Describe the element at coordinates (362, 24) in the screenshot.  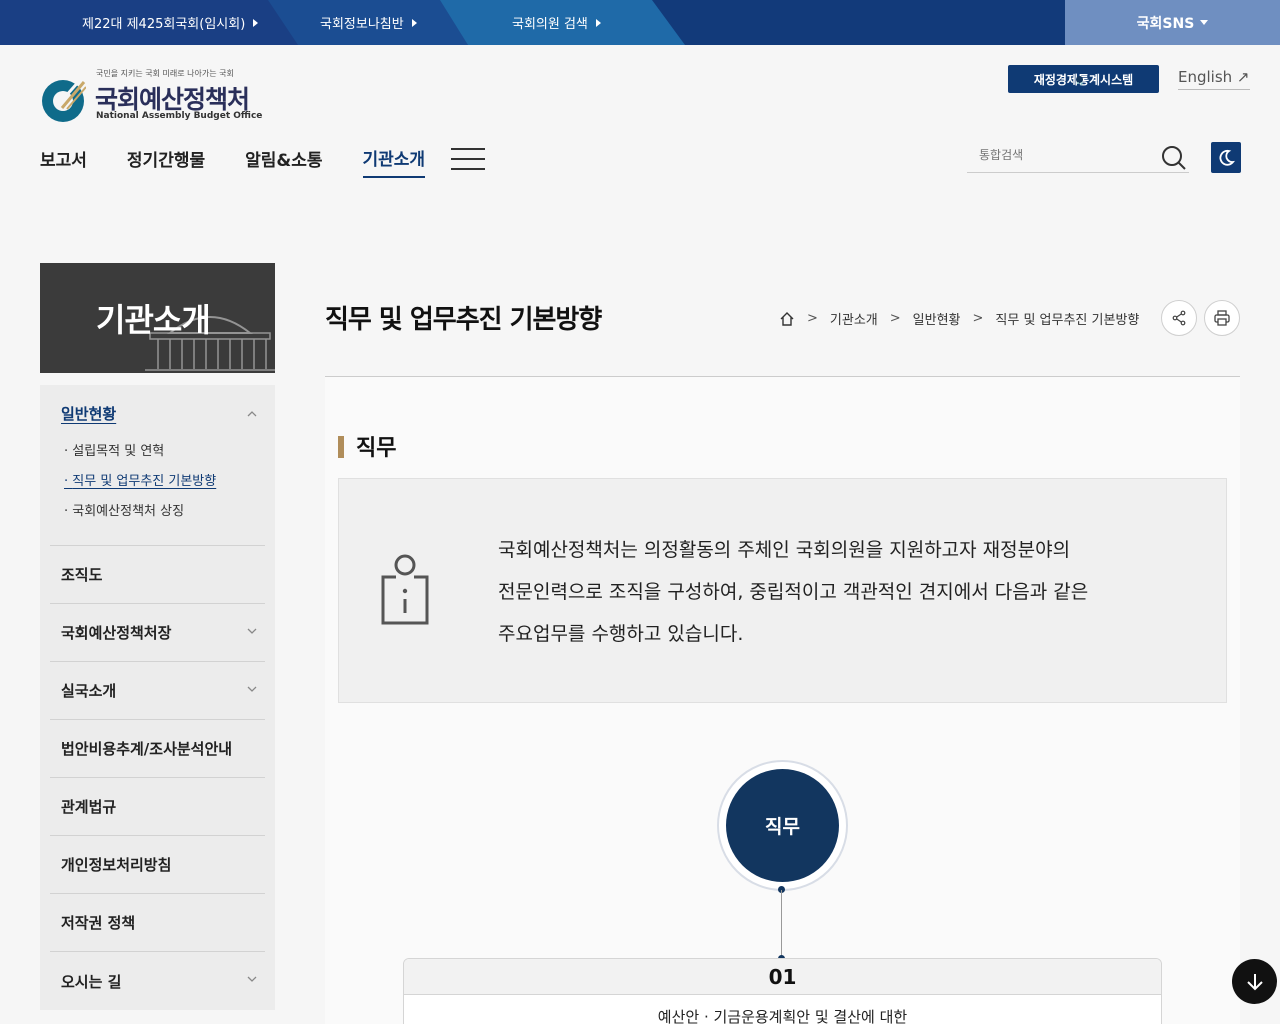
I see `topbar-link-label: 국회정보나침반` at that location.